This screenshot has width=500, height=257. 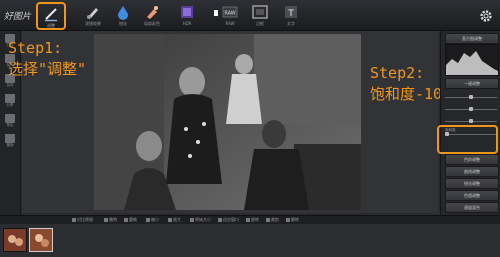 What do you see at coordinates (255, 219) in the screenshot?
I see `rotate-label: 旋转` at bounding box center [255, 219].